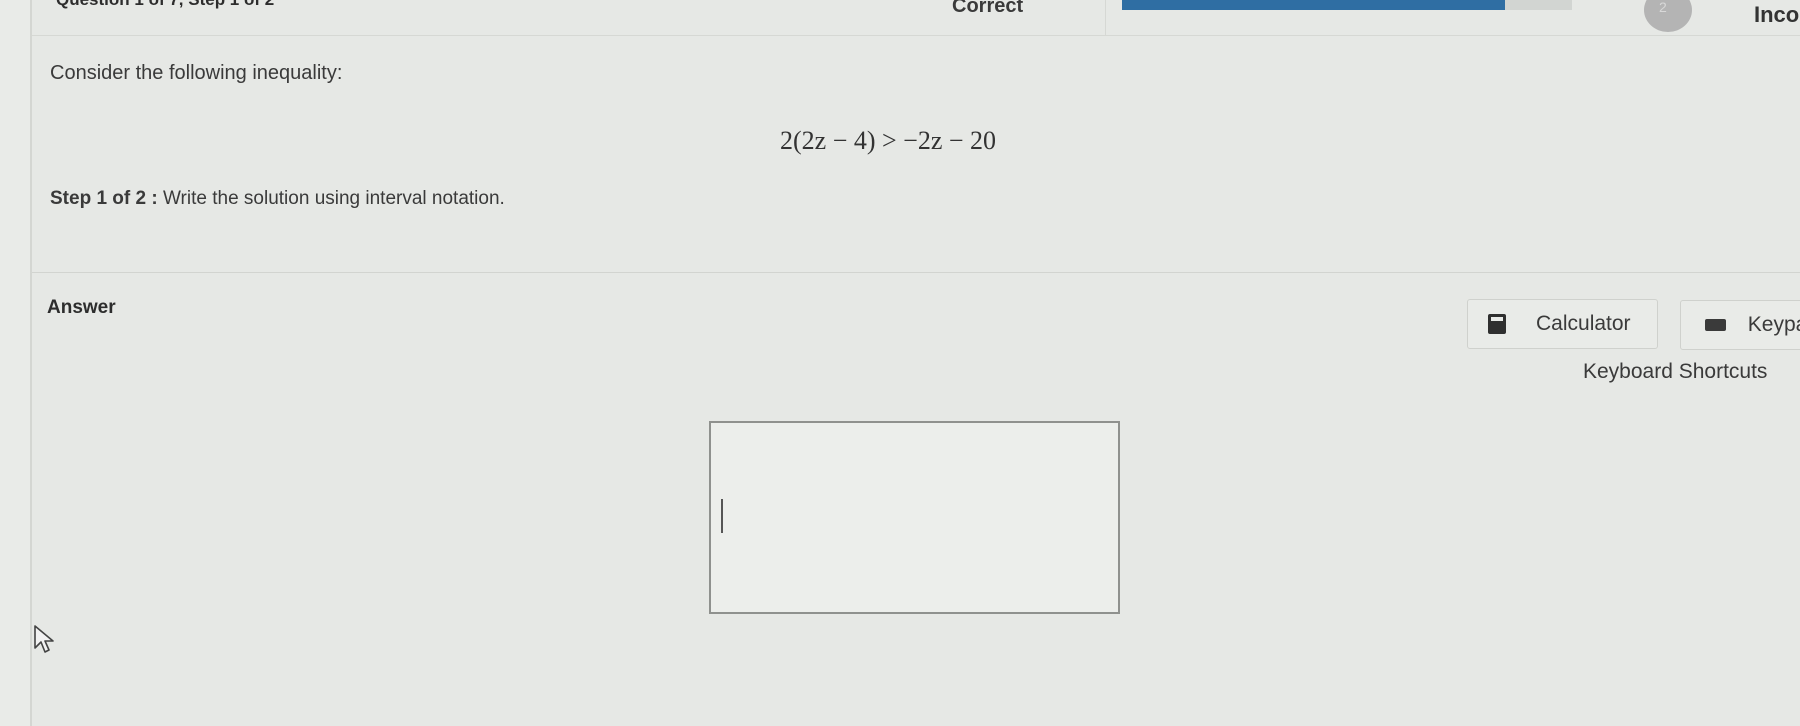 This screenshot has height=726, width=1800. What do you see at coordinates (44, 639) in the screenshot?
I see `mouse-pointer-icon` at bounding box center [44, 639].